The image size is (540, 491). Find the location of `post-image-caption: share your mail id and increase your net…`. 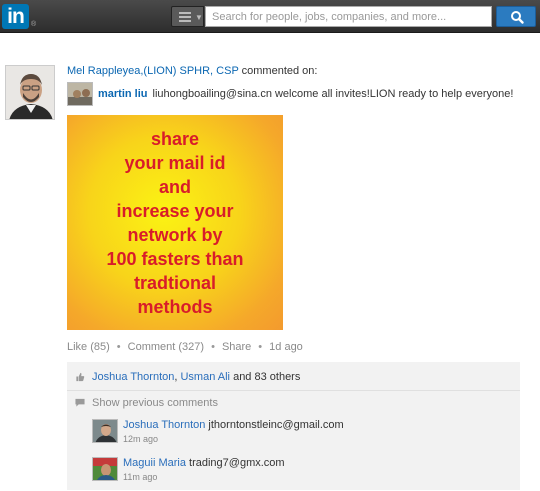

post-image-caption: share your mail id and increase your net… is located at coordinates (175, 222).